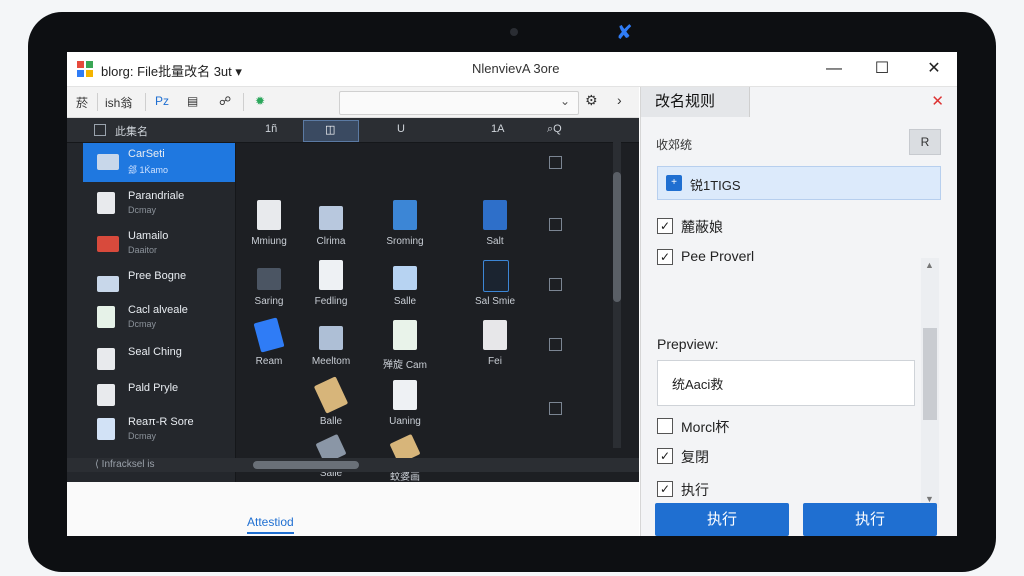  I want to click on execute-button-1: 执行, so click(722, 519).